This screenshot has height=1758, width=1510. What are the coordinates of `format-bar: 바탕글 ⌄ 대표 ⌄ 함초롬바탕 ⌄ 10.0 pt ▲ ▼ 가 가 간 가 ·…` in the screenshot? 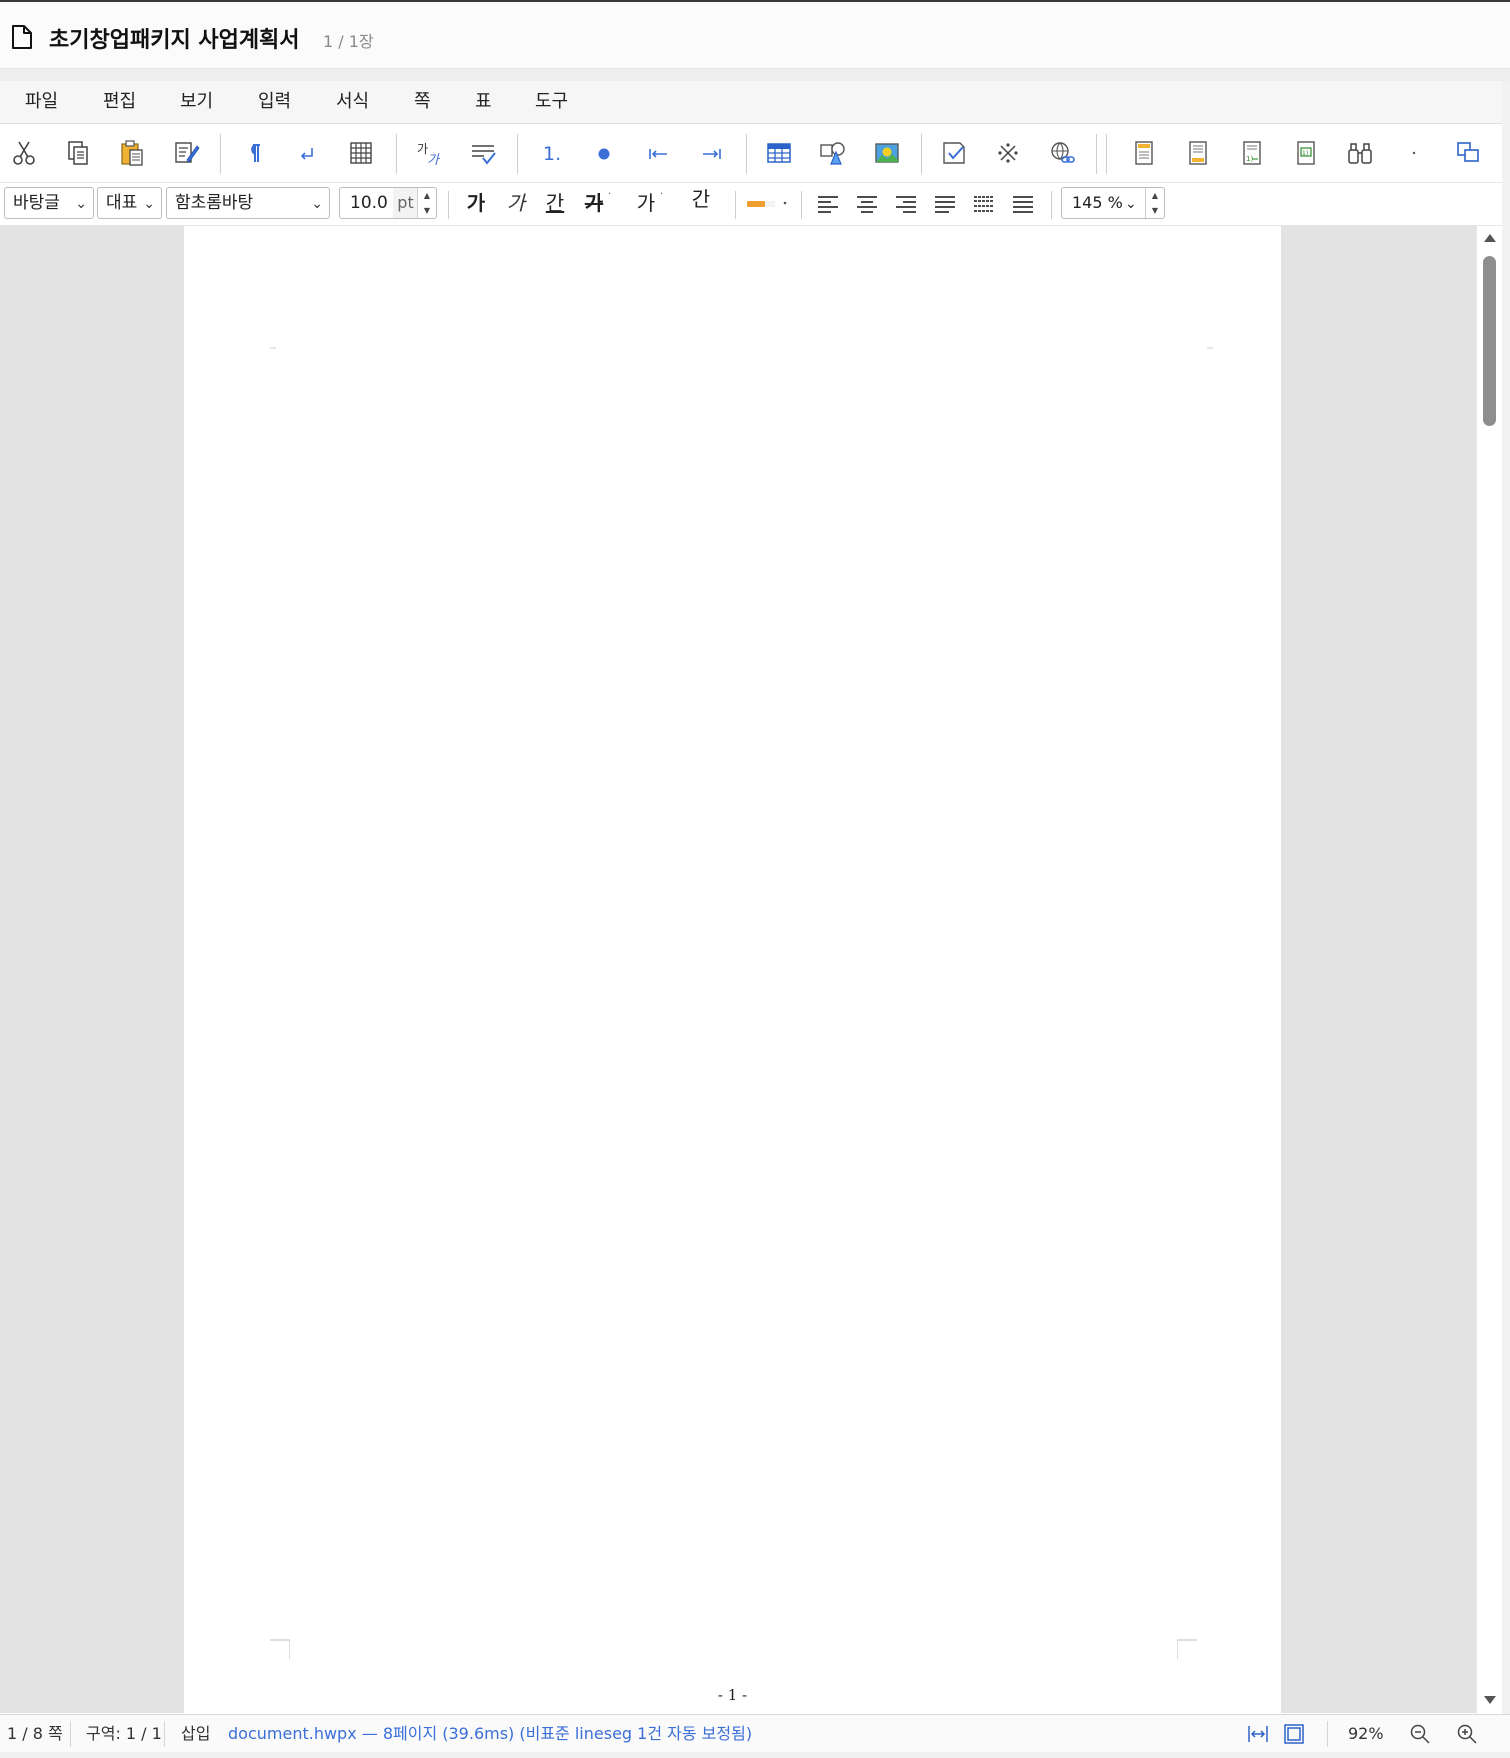 It's located at (755, 204).